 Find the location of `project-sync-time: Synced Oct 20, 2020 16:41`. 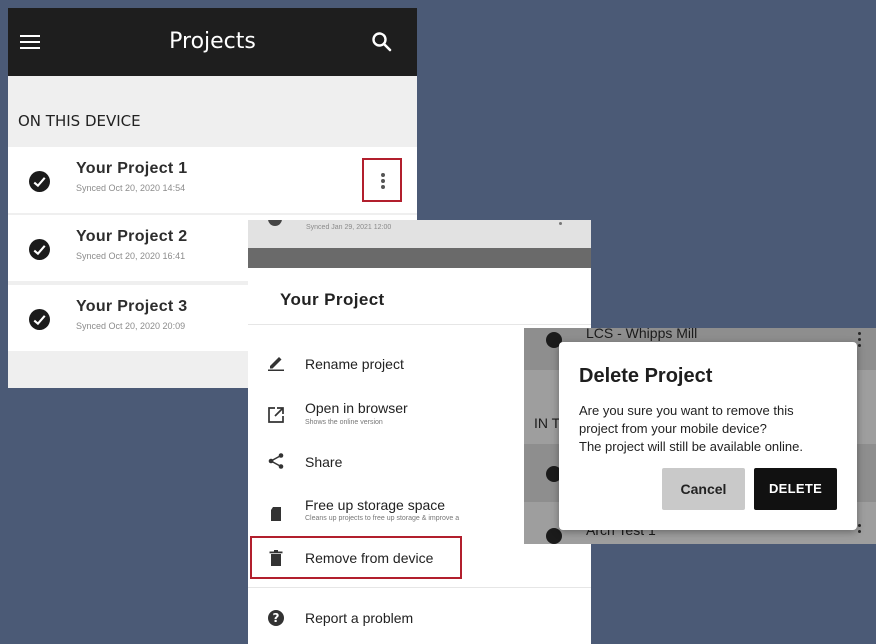

project-sync-time: Synced Oct 20, 2020 16:41 is located at coordinates (131, 256).